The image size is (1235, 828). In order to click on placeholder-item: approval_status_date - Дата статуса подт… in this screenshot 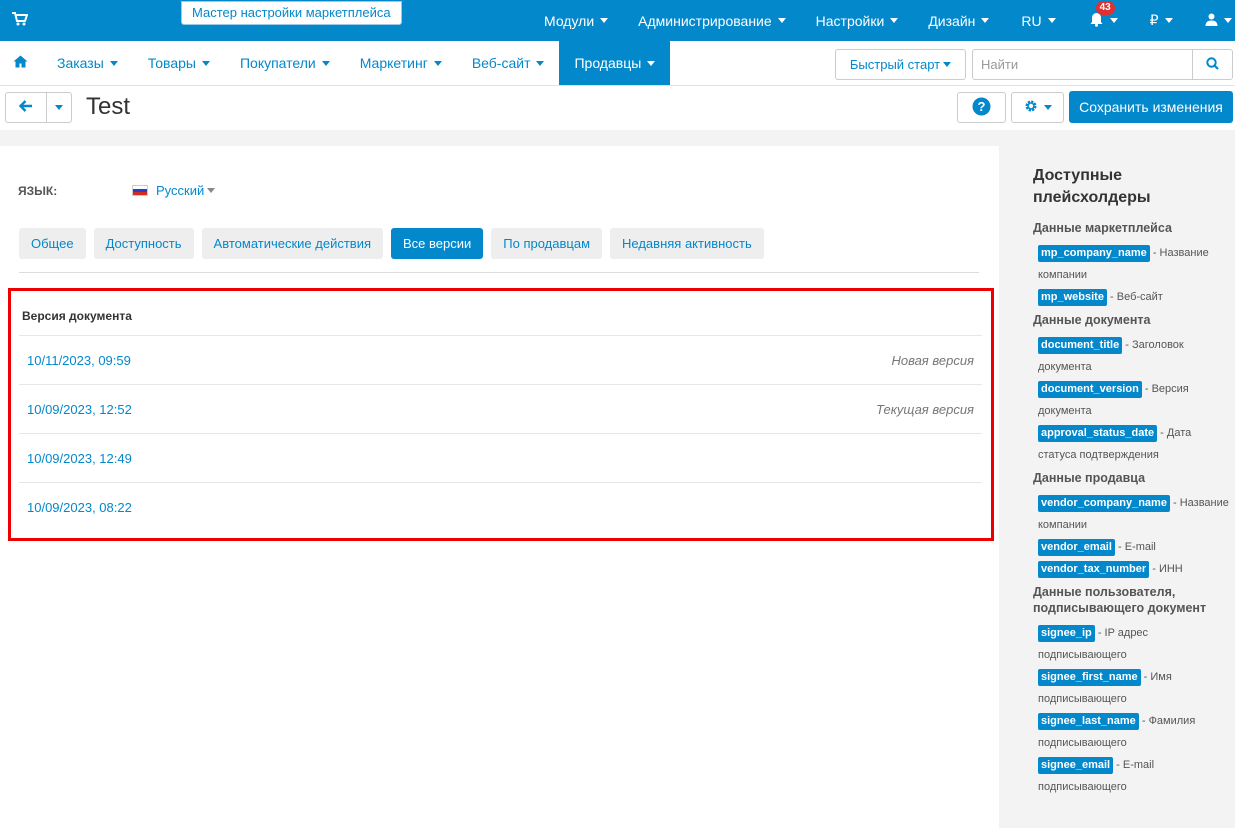, I will do `click(1131, 444)`.